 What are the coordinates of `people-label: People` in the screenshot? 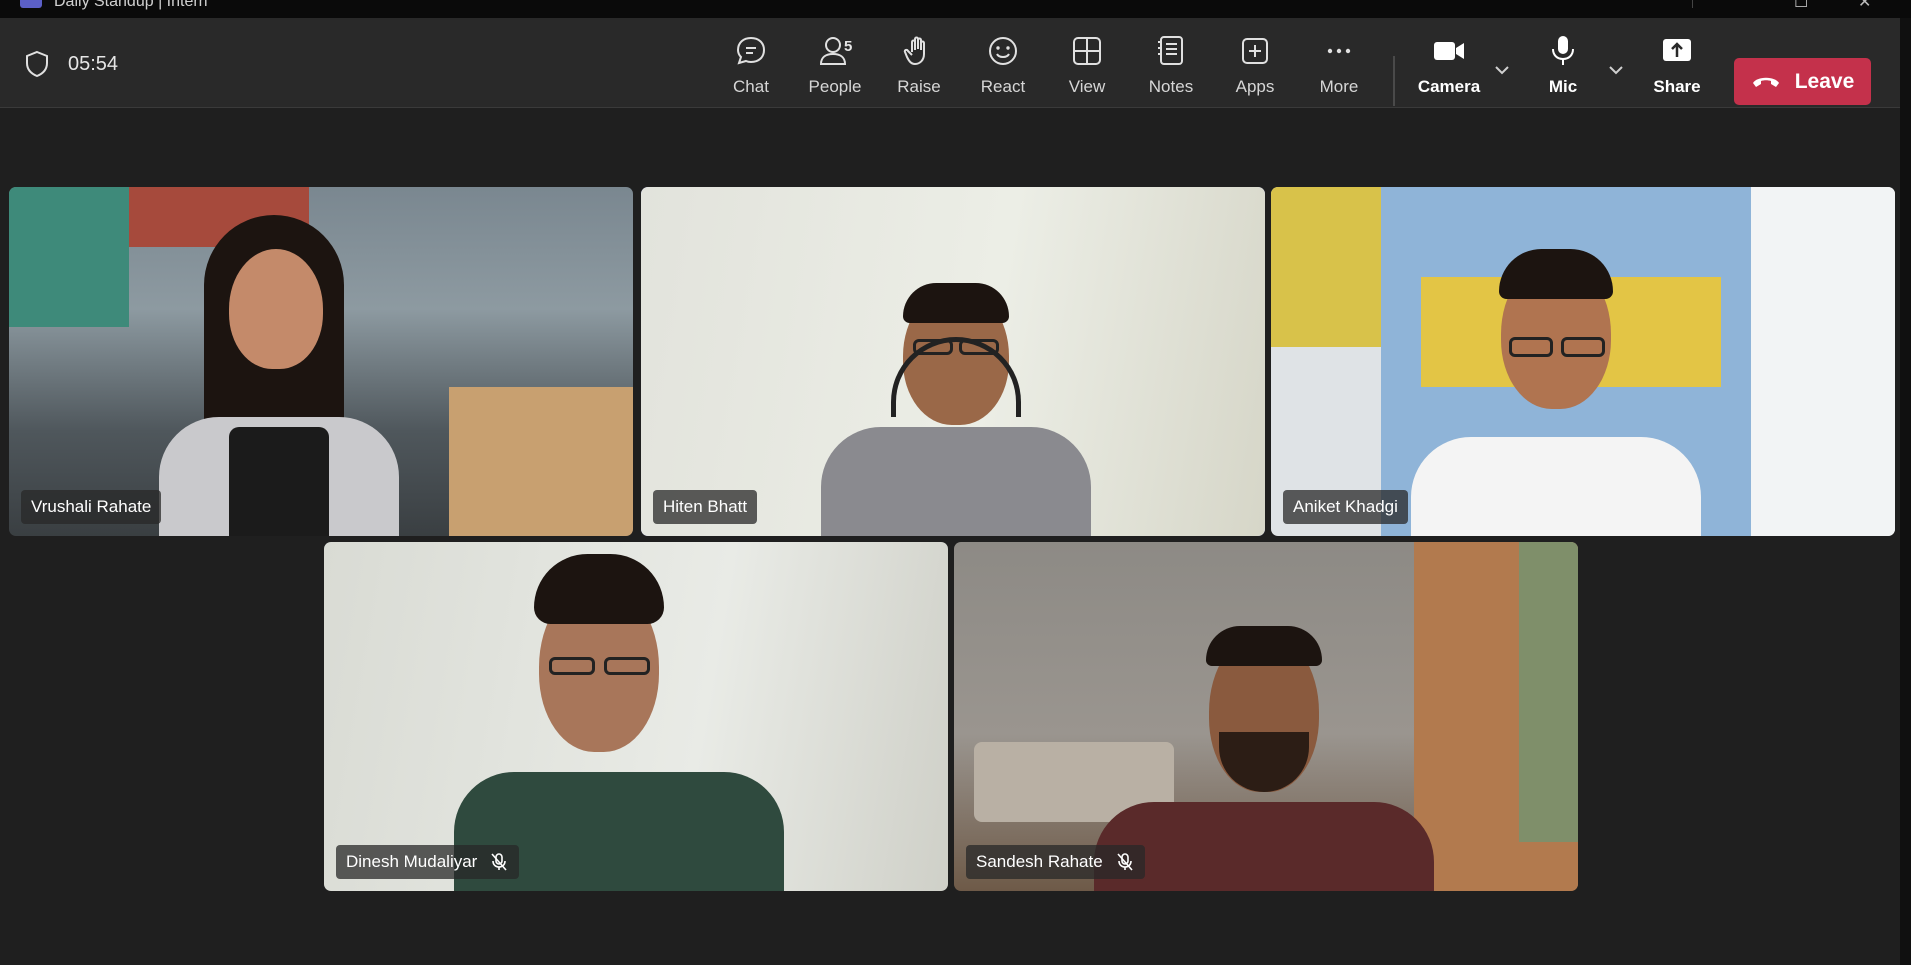 It's located at (835, 86).